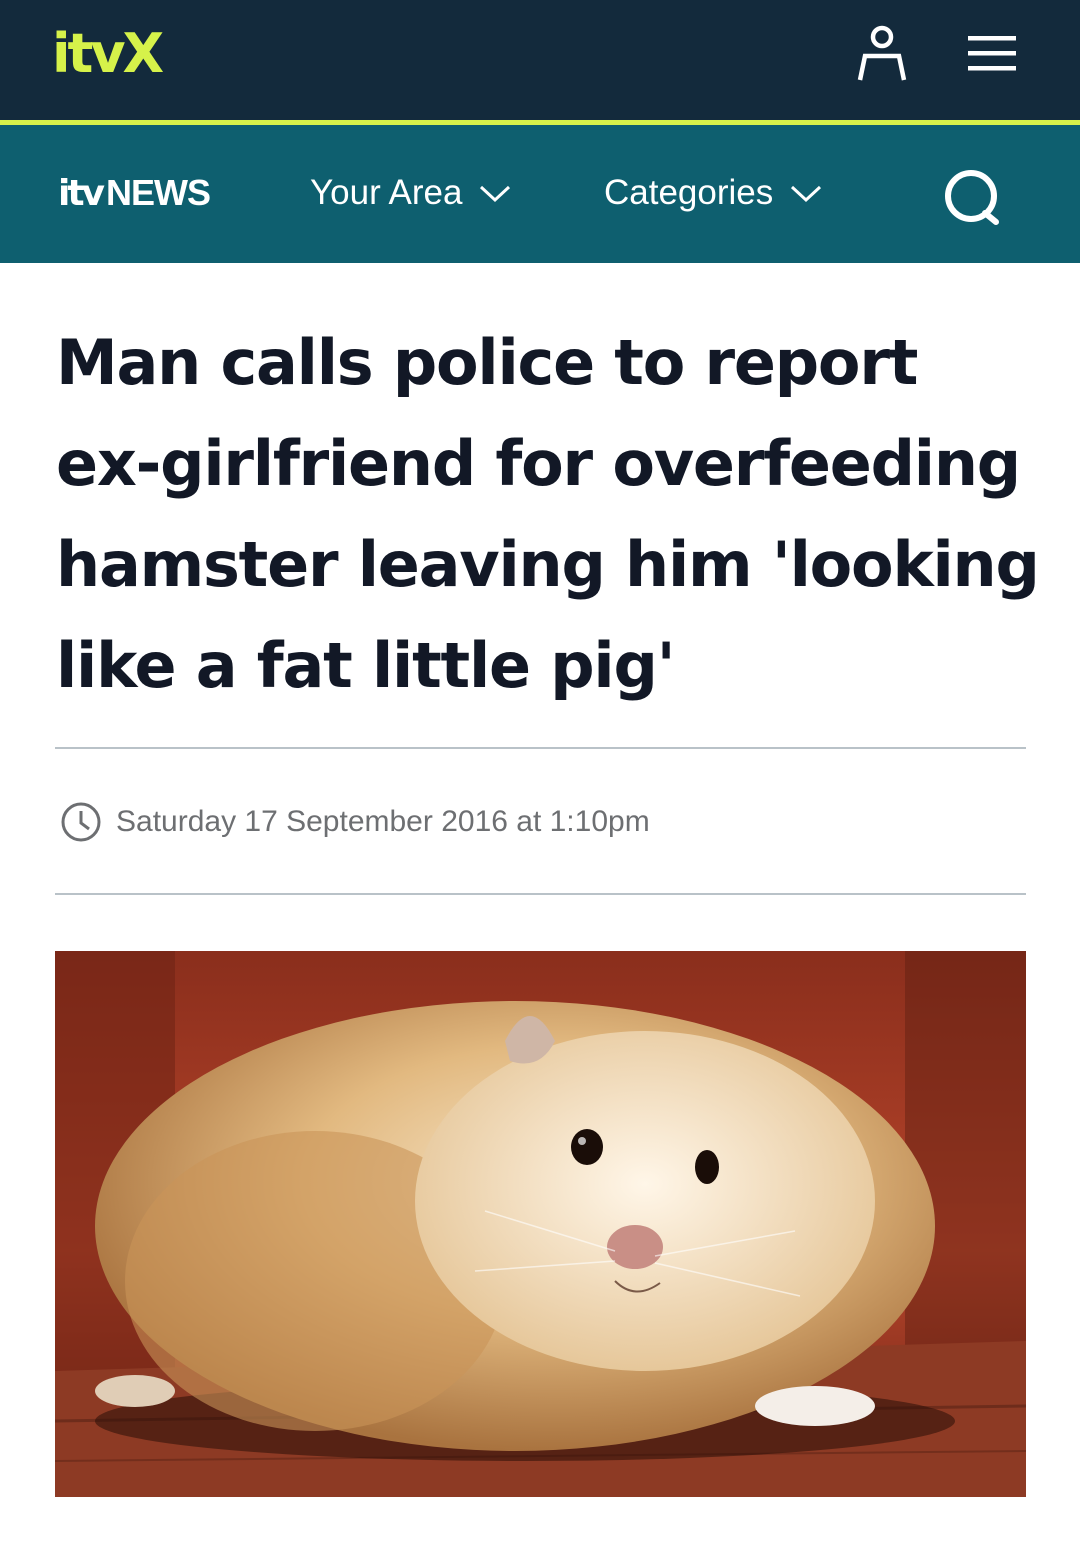 Image resolution: width=1080 pixels, height=1544 pixels. I want to click on itvx-logo: itvX, so click(108, 54).